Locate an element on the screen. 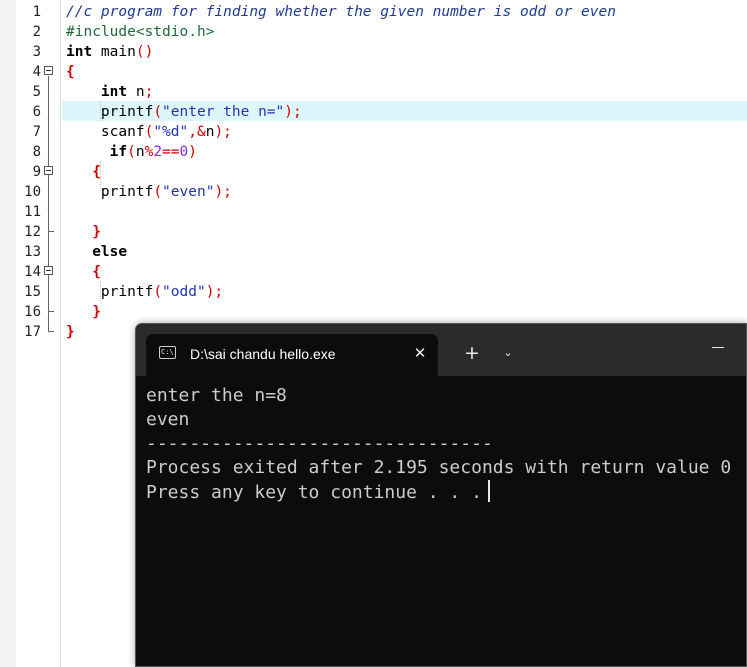  code-token: "enter the n=" is located at coordinates (223, 112).